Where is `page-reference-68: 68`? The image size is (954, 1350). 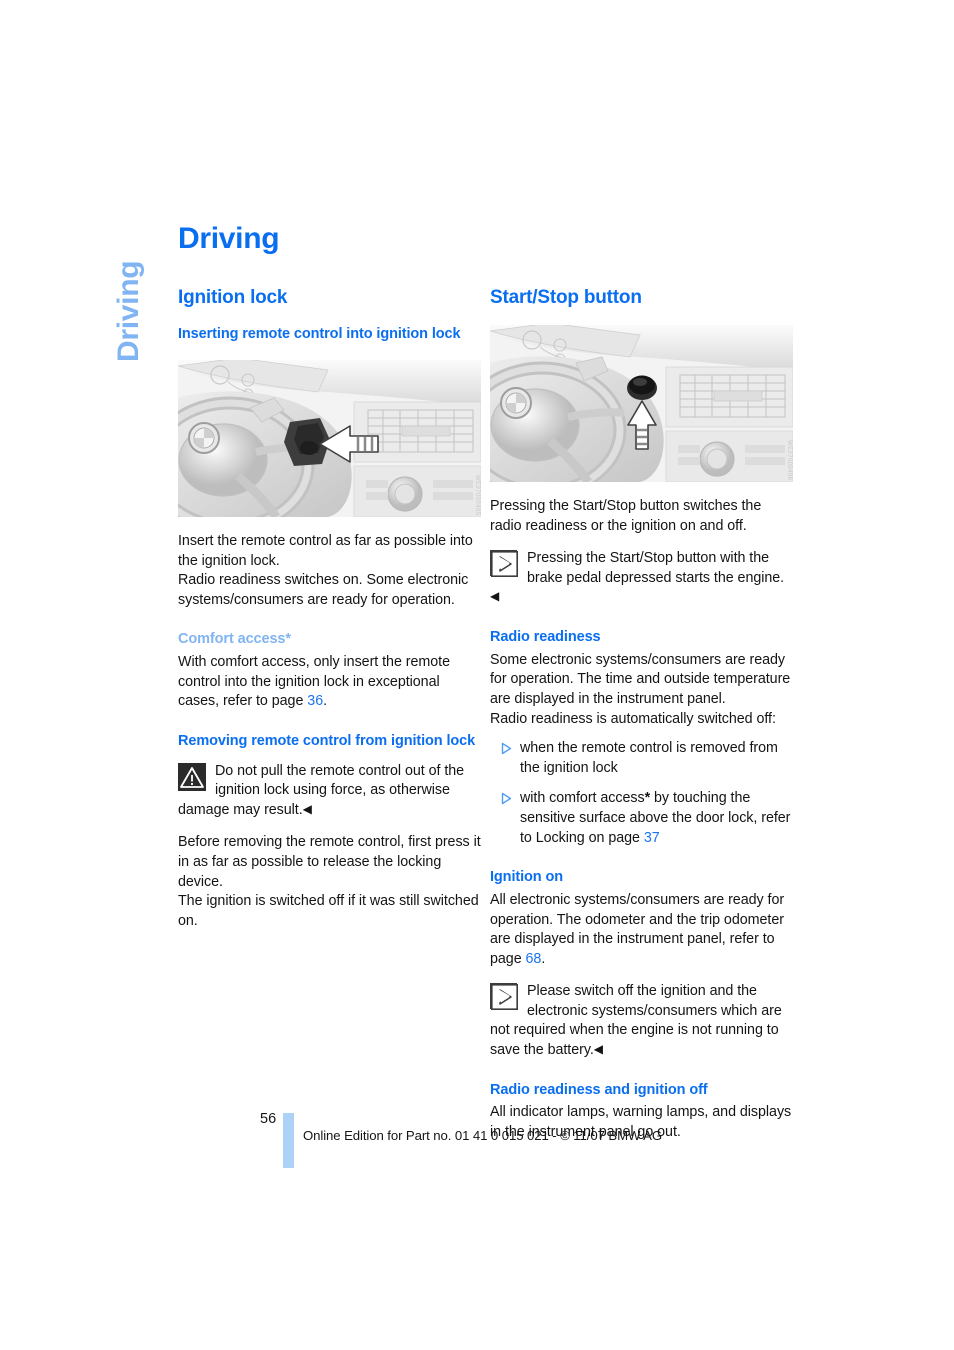
page-reference-68: 68 is located at coordinates (534, 959).